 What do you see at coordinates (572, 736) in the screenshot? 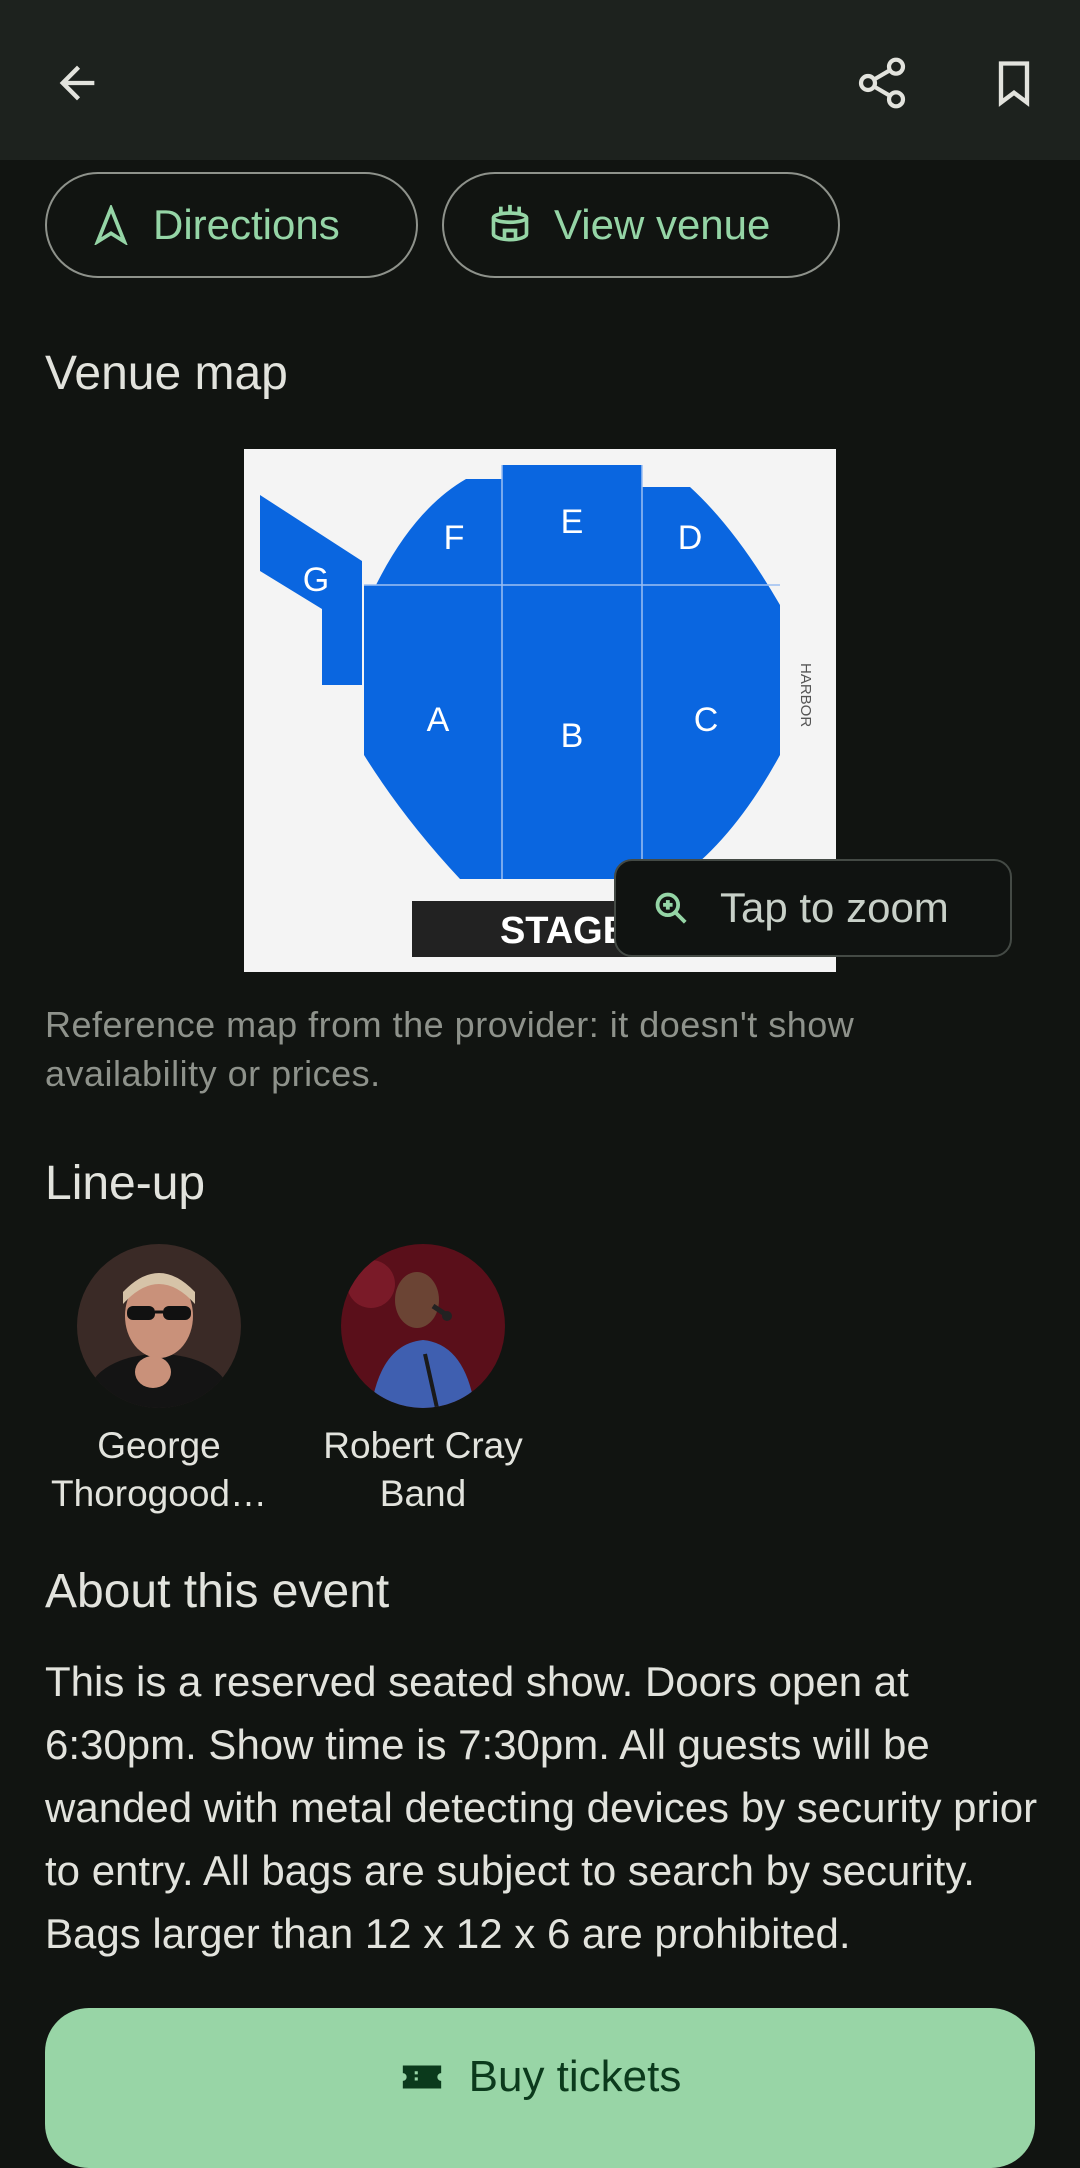
I see `section-label-b: B` at bounding box center [572, 736].